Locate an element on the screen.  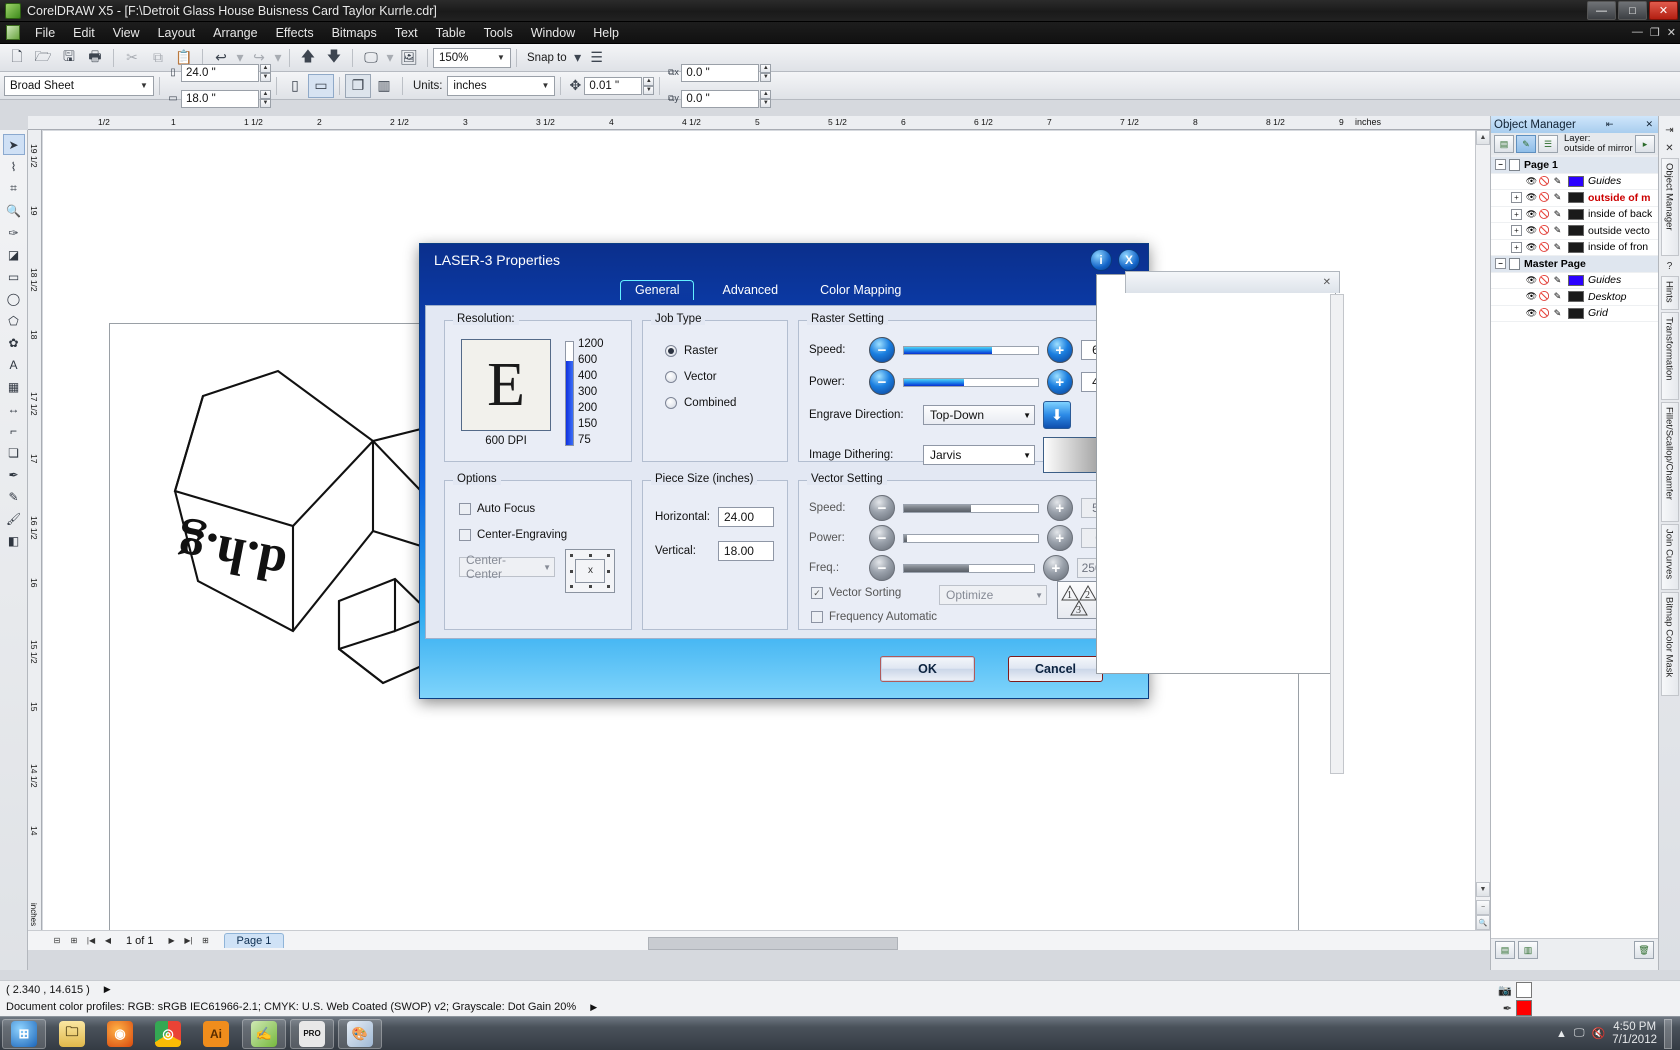
dialog-close-button: X is located at coordinates (1129, 260).